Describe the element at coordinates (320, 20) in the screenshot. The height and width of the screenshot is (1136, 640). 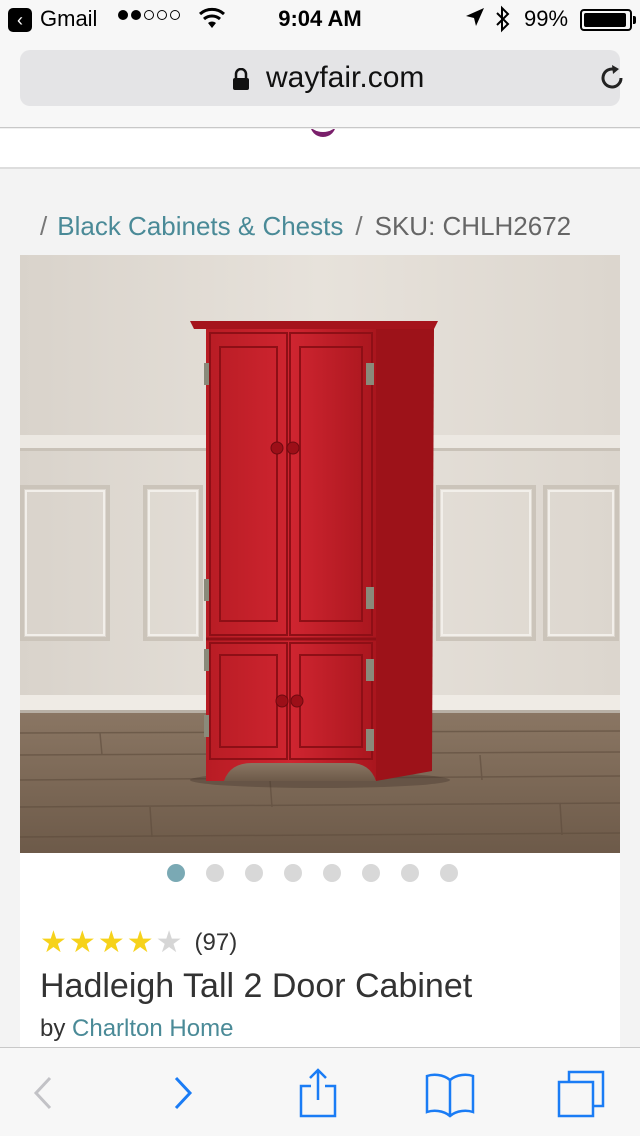
I see `status-bar: ‹ Gmail 9:04 AM 99%` at that location.